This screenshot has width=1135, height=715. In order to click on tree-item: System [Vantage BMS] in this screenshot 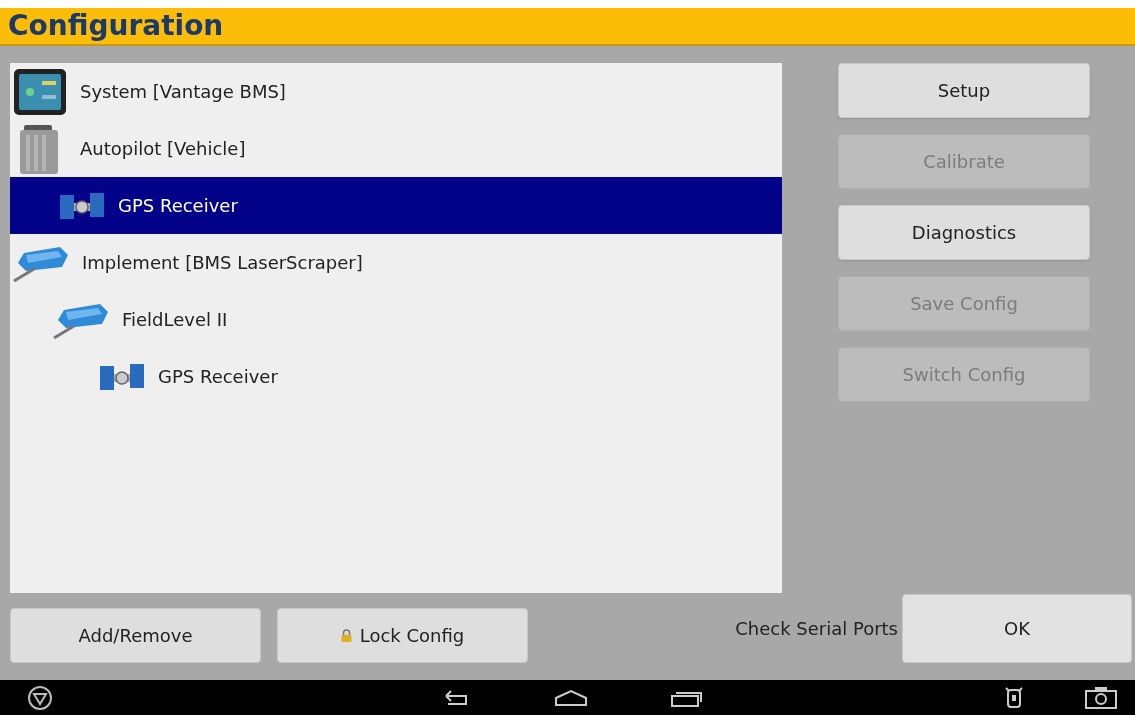, I will do `click(396, 91)`.